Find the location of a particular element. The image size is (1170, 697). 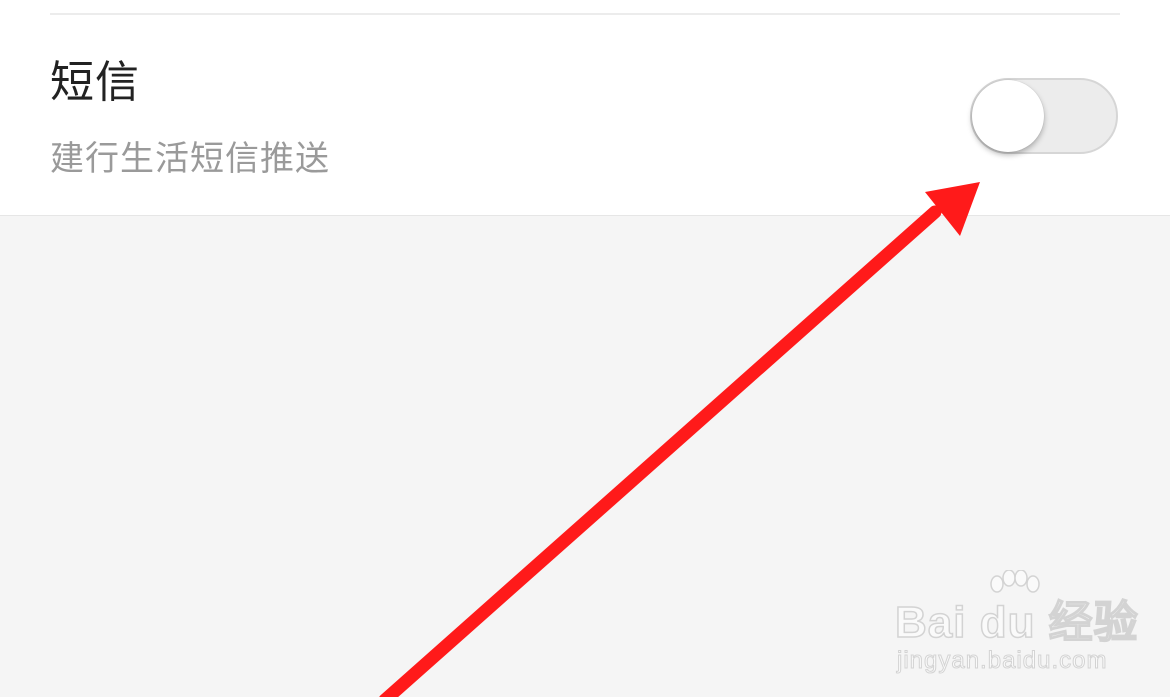

divider is located at coordinates (585, 14).